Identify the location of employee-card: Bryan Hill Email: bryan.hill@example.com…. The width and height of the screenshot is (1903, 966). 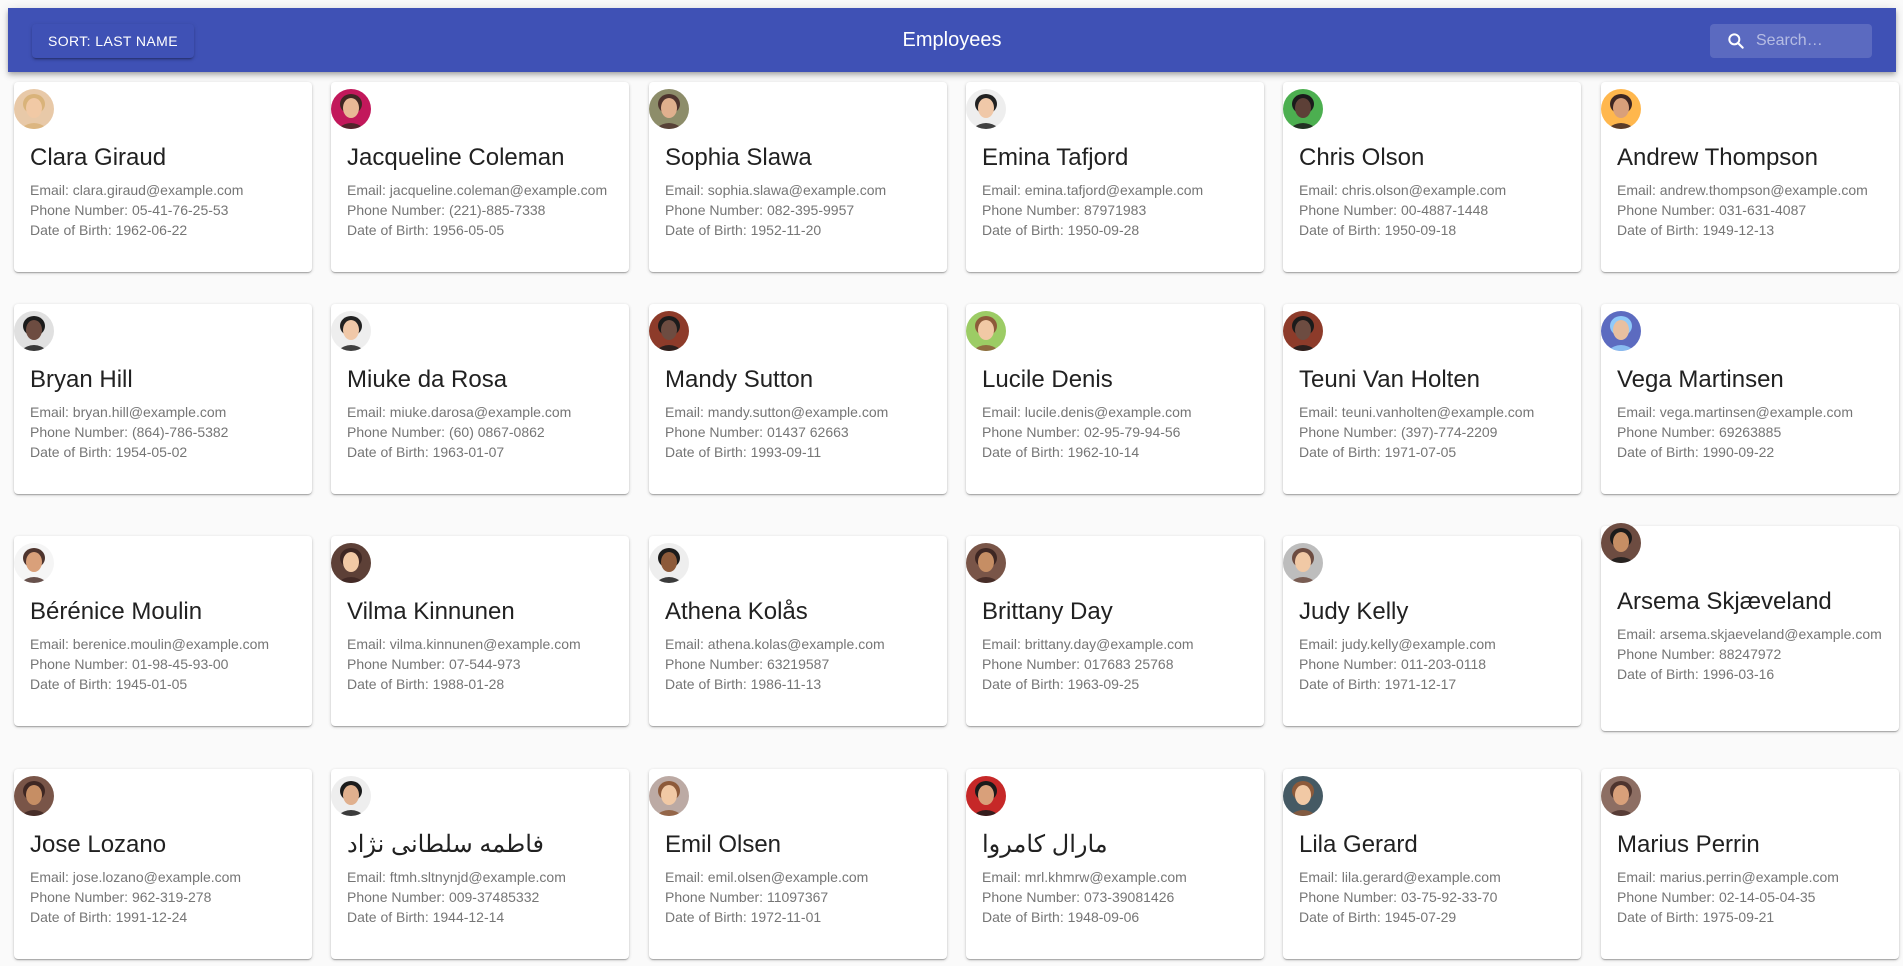
(163, 399).